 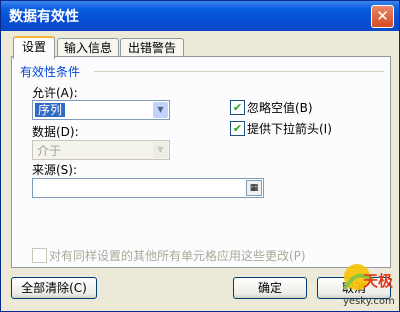 I want to click on dropdown-arrow-checkbox: ✔, so click(x=237, y=128).